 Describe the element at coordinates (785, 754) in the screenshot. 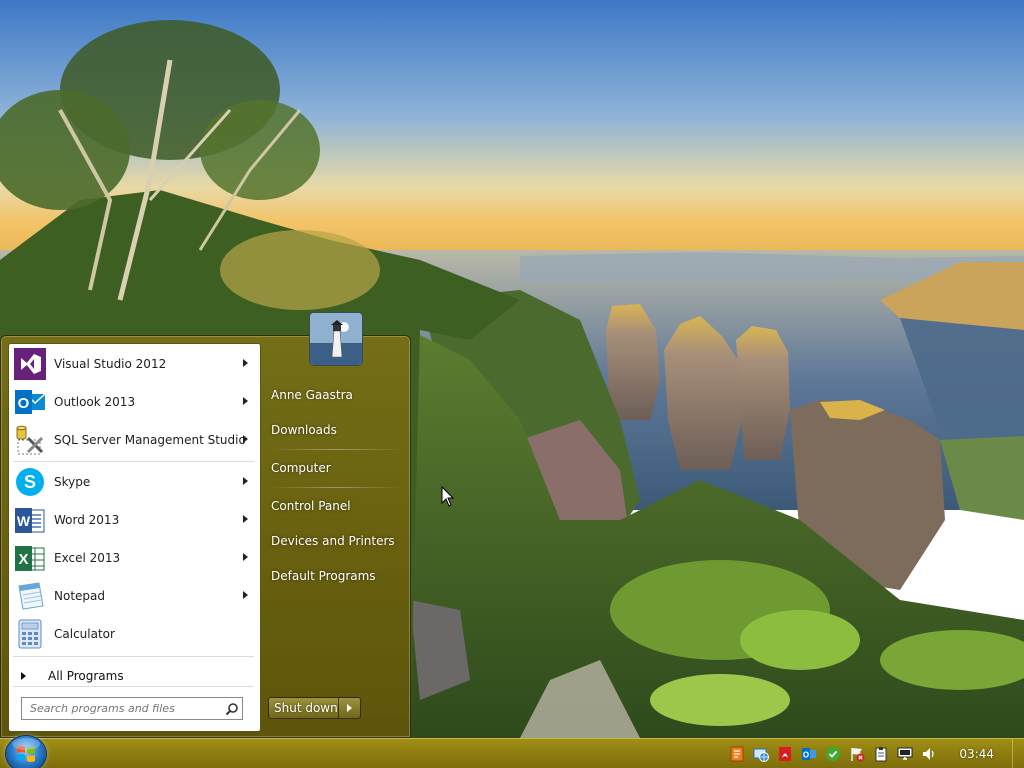

I see `pdf-icon` at that location.